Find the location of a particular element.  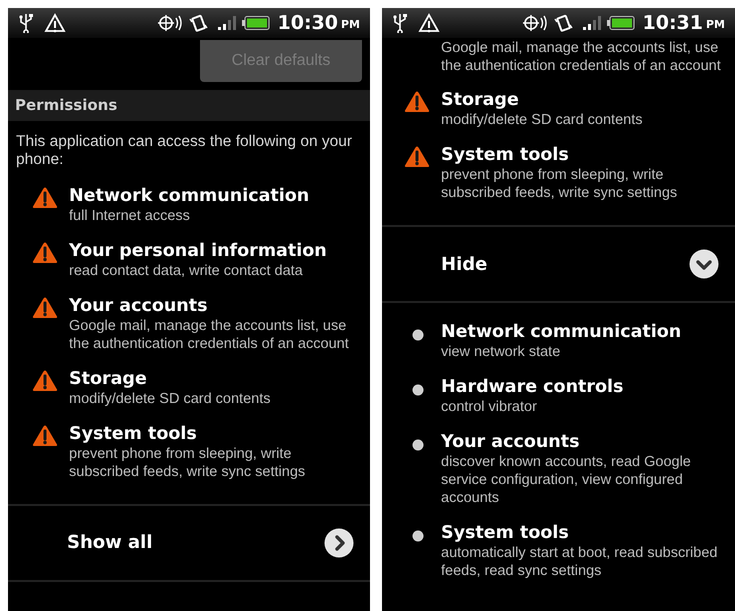

intro-text: This application can access the following on your phone: is located at coordinates (184, 151).